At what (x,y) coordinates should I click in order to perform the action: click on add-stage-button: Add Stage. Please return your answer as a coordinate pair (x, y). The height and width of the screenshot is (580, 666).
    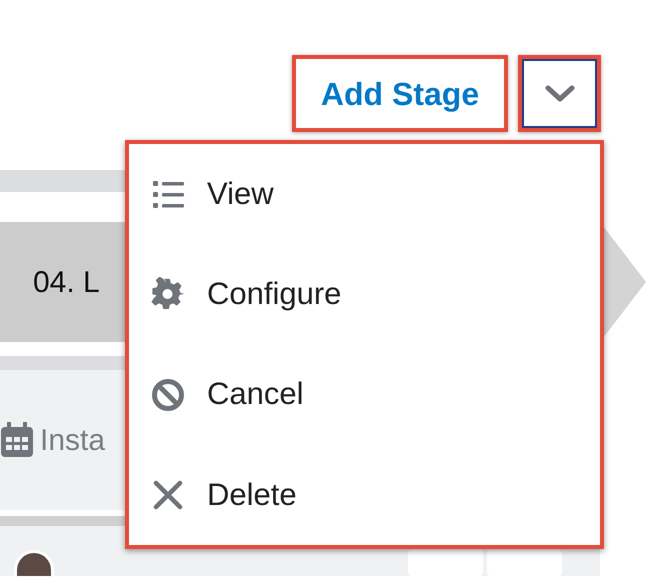
    Looking at the image, I should click on (400, 93).